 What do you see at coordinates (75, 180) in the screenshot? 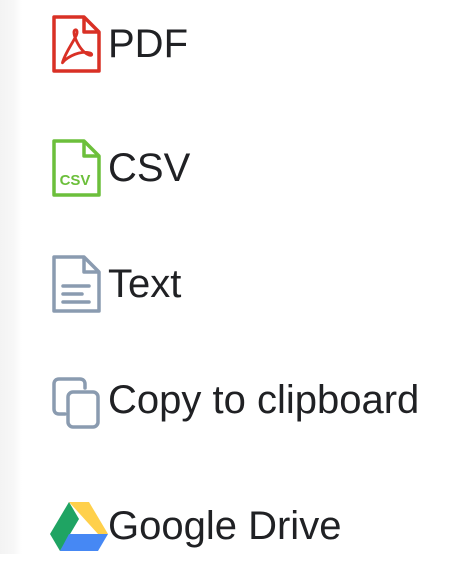
I see `csv-icon-text: CSV` at bounding box center [75, 180].